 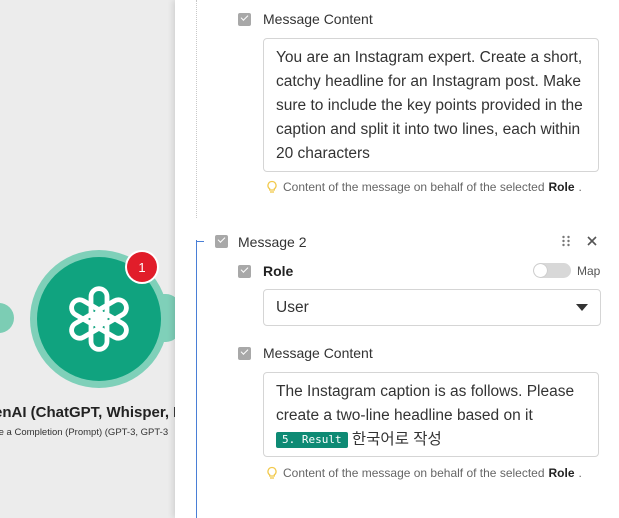 I want to click on message2-content-suffix: 한국어로 작성, so click(x=394, y=439).